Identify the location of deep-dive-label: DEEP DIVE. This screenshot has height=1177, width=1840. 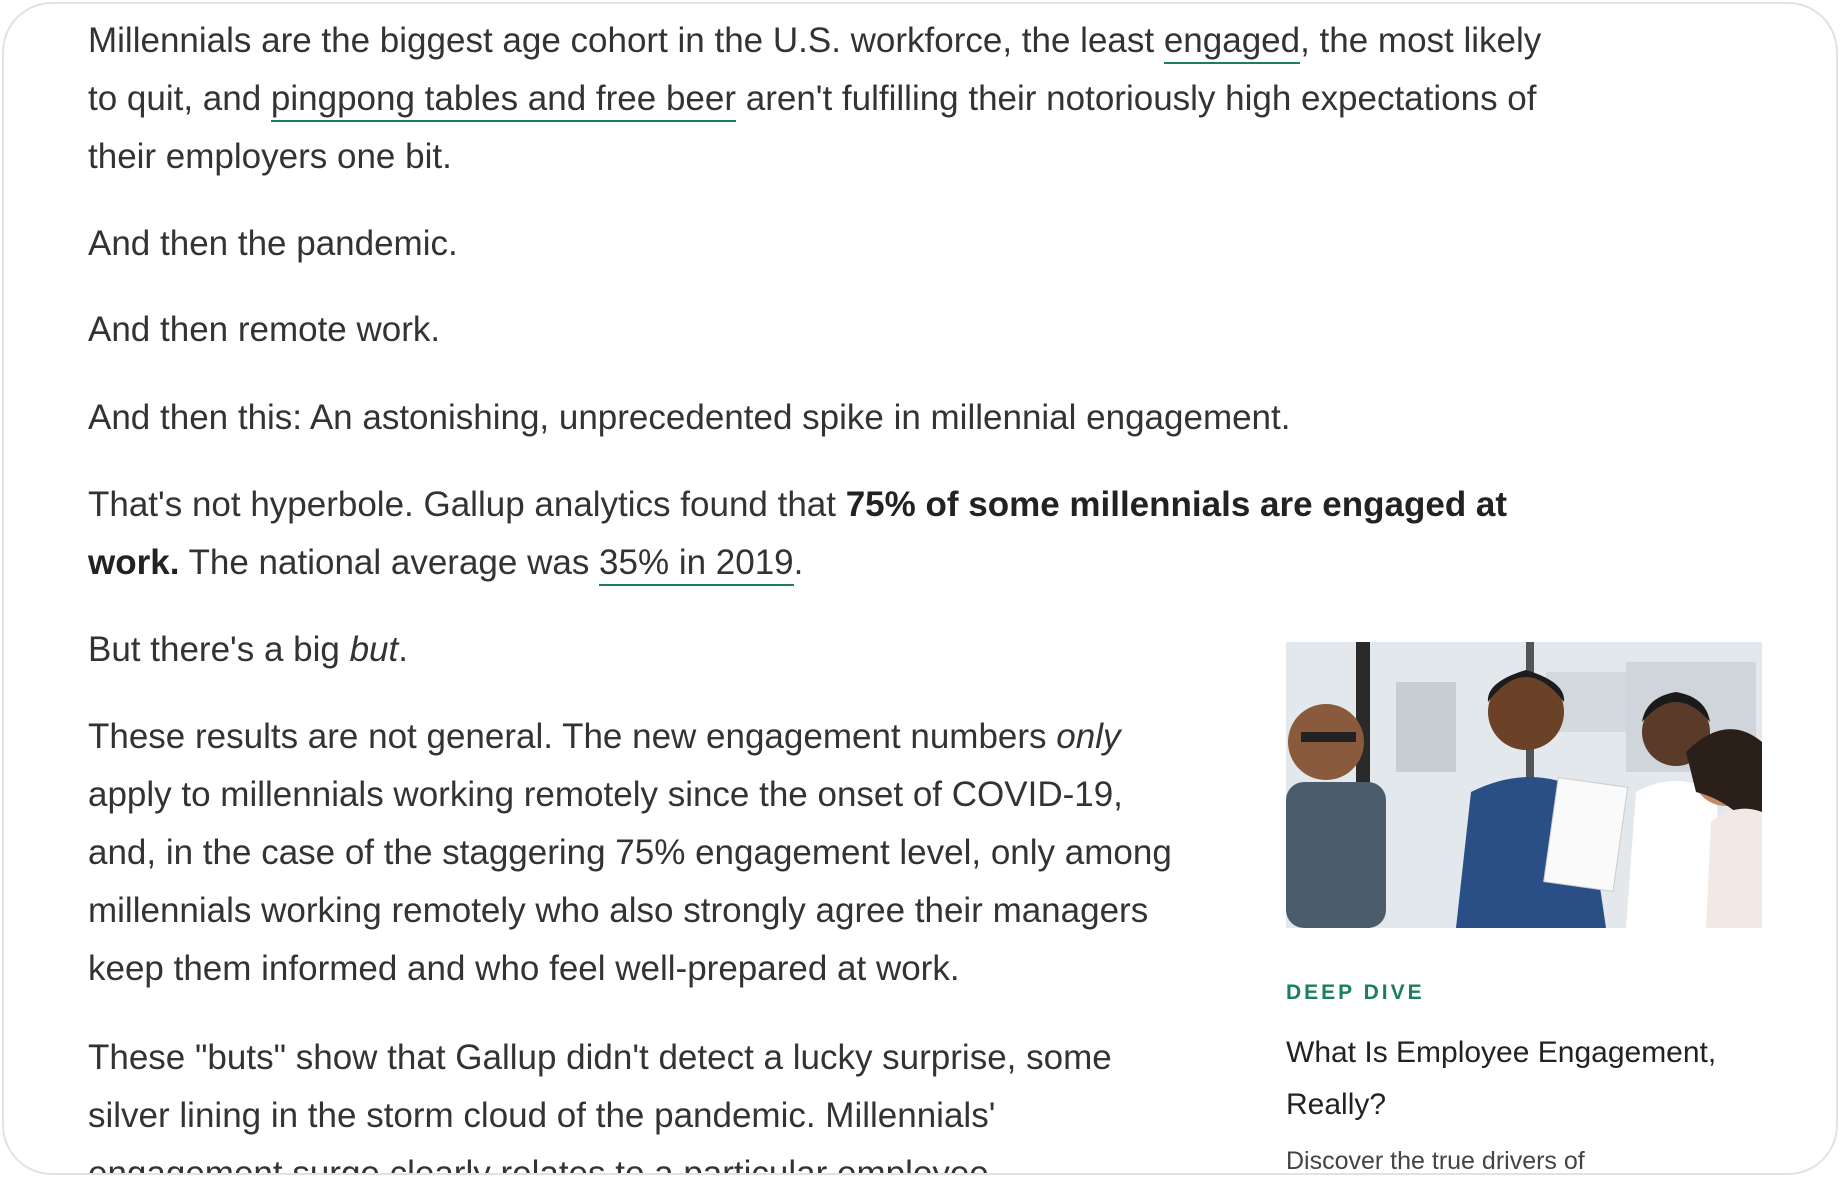
(1355, 992).